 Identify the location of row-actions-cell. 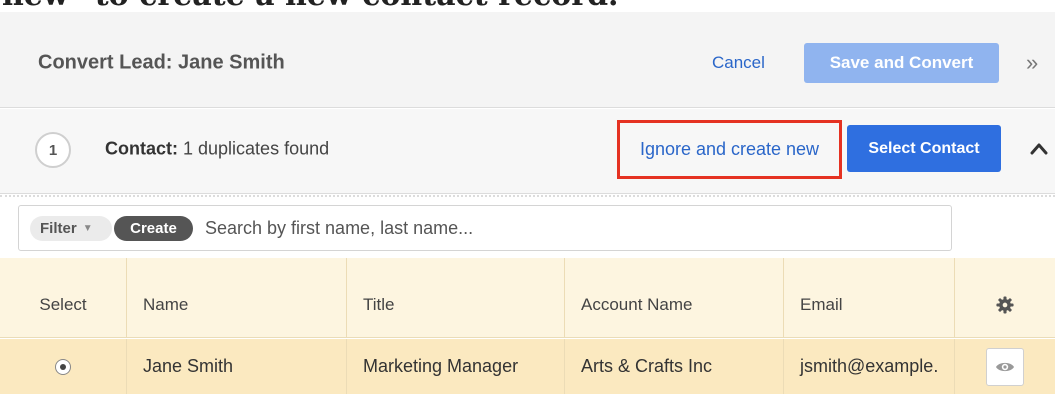
(1005, 366).